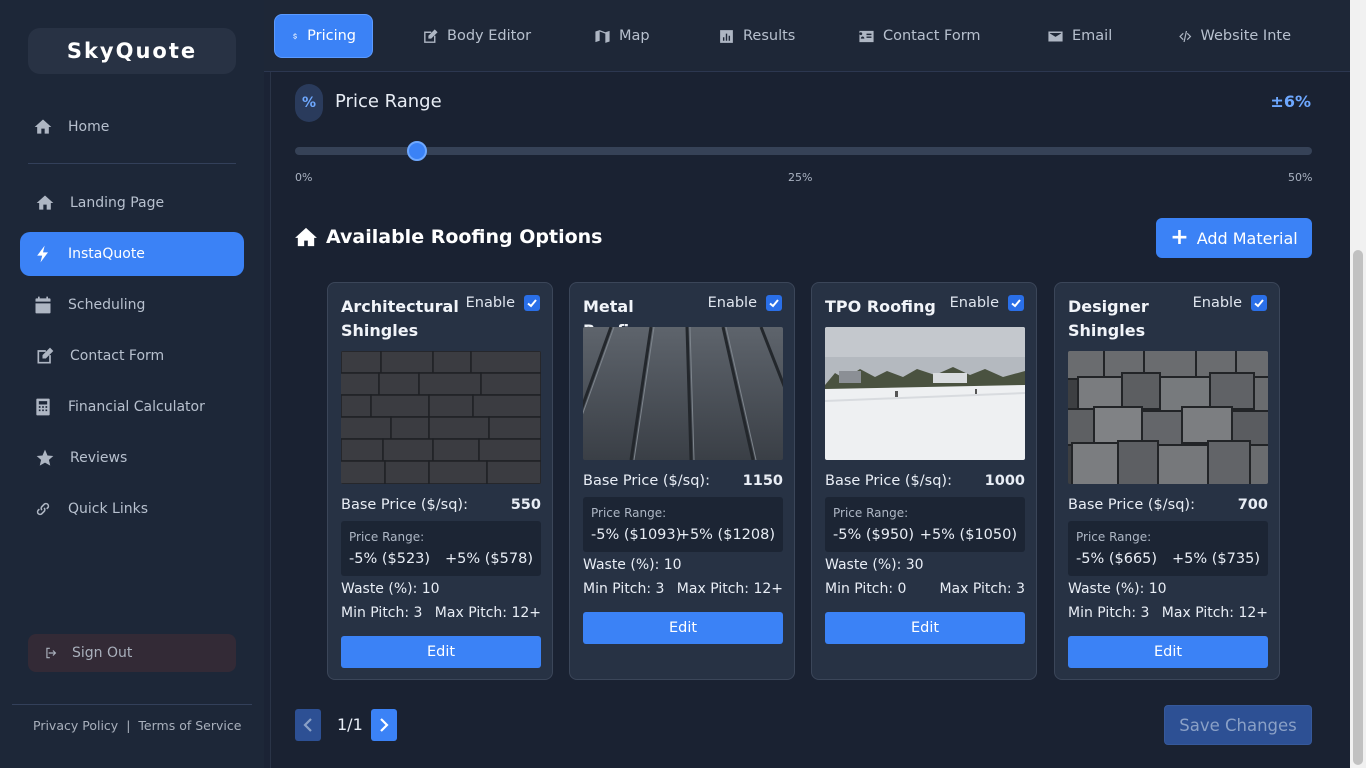 The image size is (1366, 768). I want to click on prev-page-button, so click(308, 725).